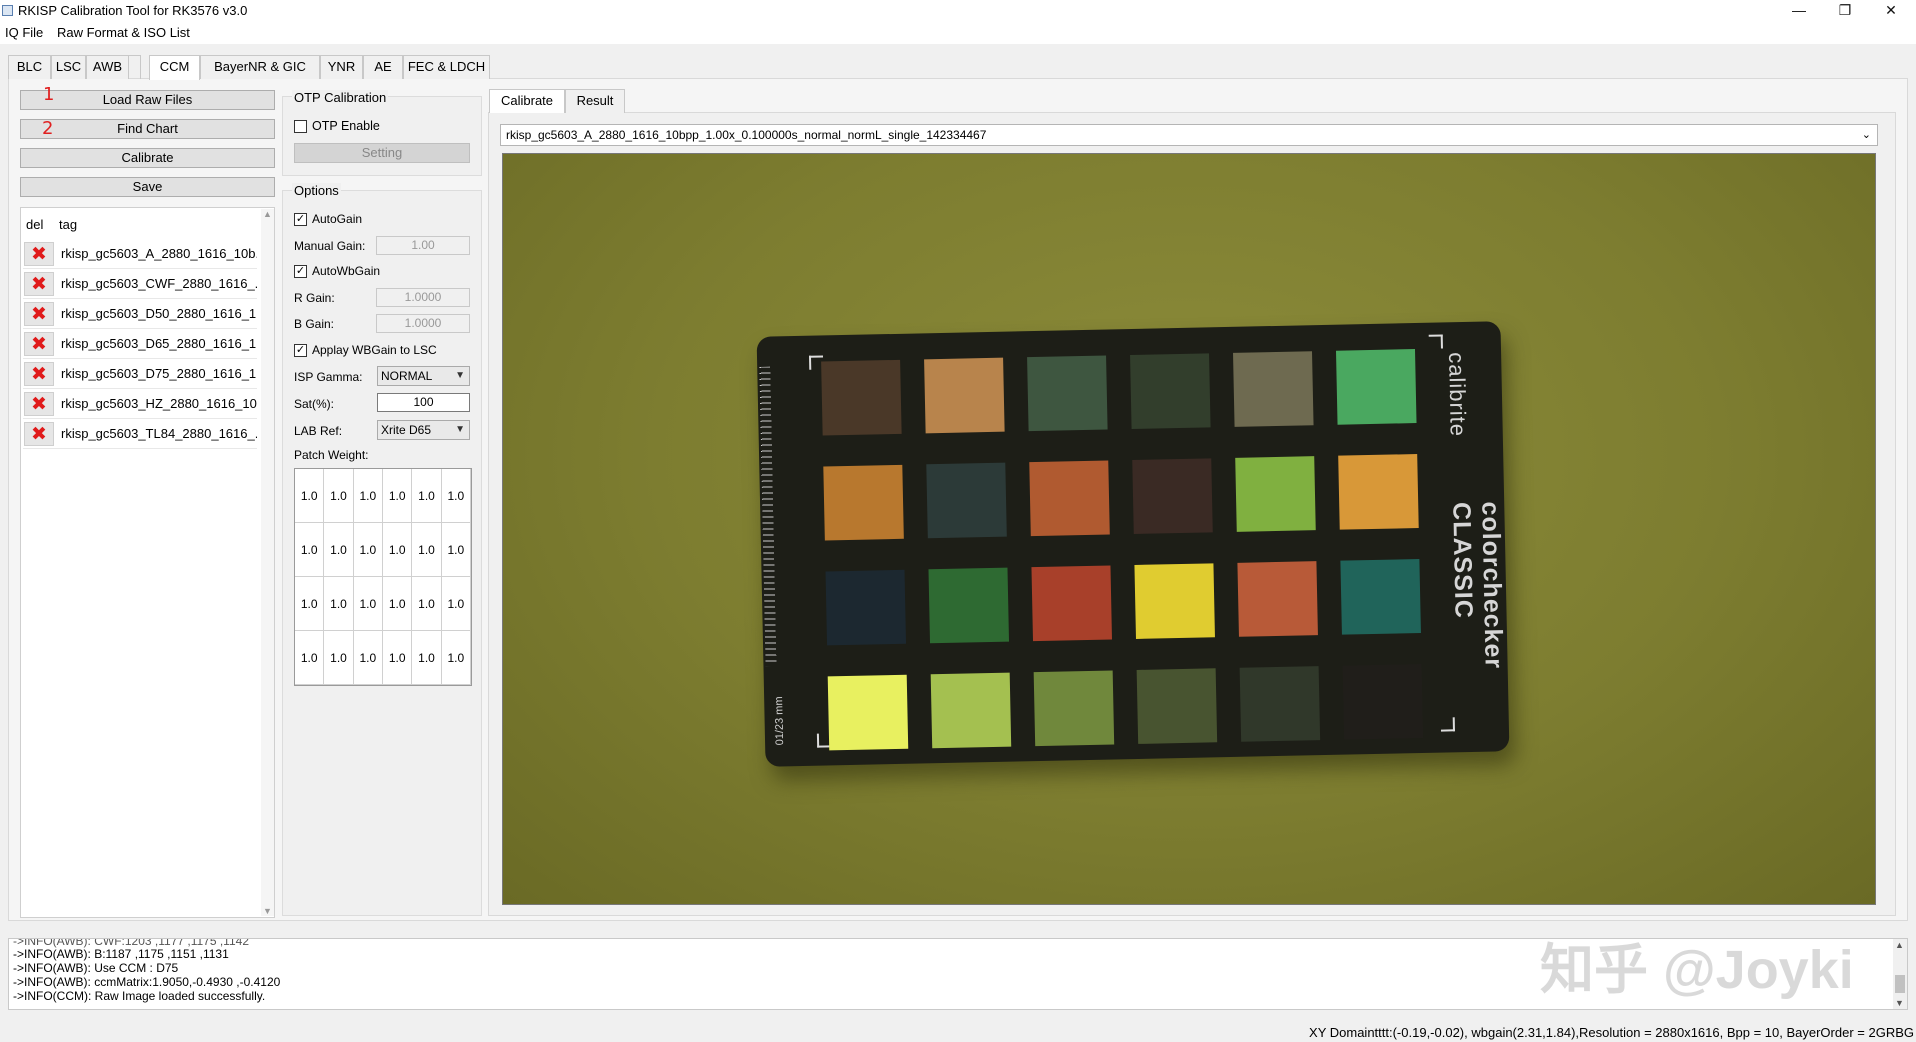 The width and height of the screenshot is (1916, 1042). Describe the element at coordinates (121, 954) in the screenshot. I see `log-line: ->INFO(AWB): B:1187 ,1175 ,1151 ,1131` at that location.